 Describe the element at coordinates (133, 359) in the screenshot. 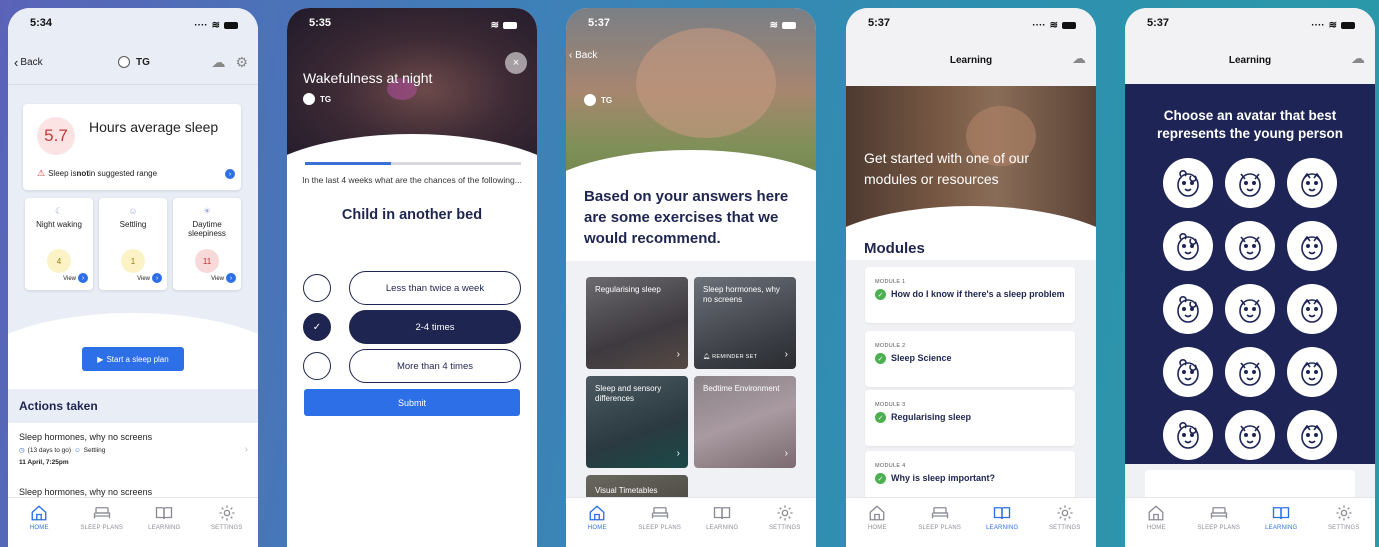

I see `start-sleep-plan-button: ▶ Start a sleep plan` at that location.